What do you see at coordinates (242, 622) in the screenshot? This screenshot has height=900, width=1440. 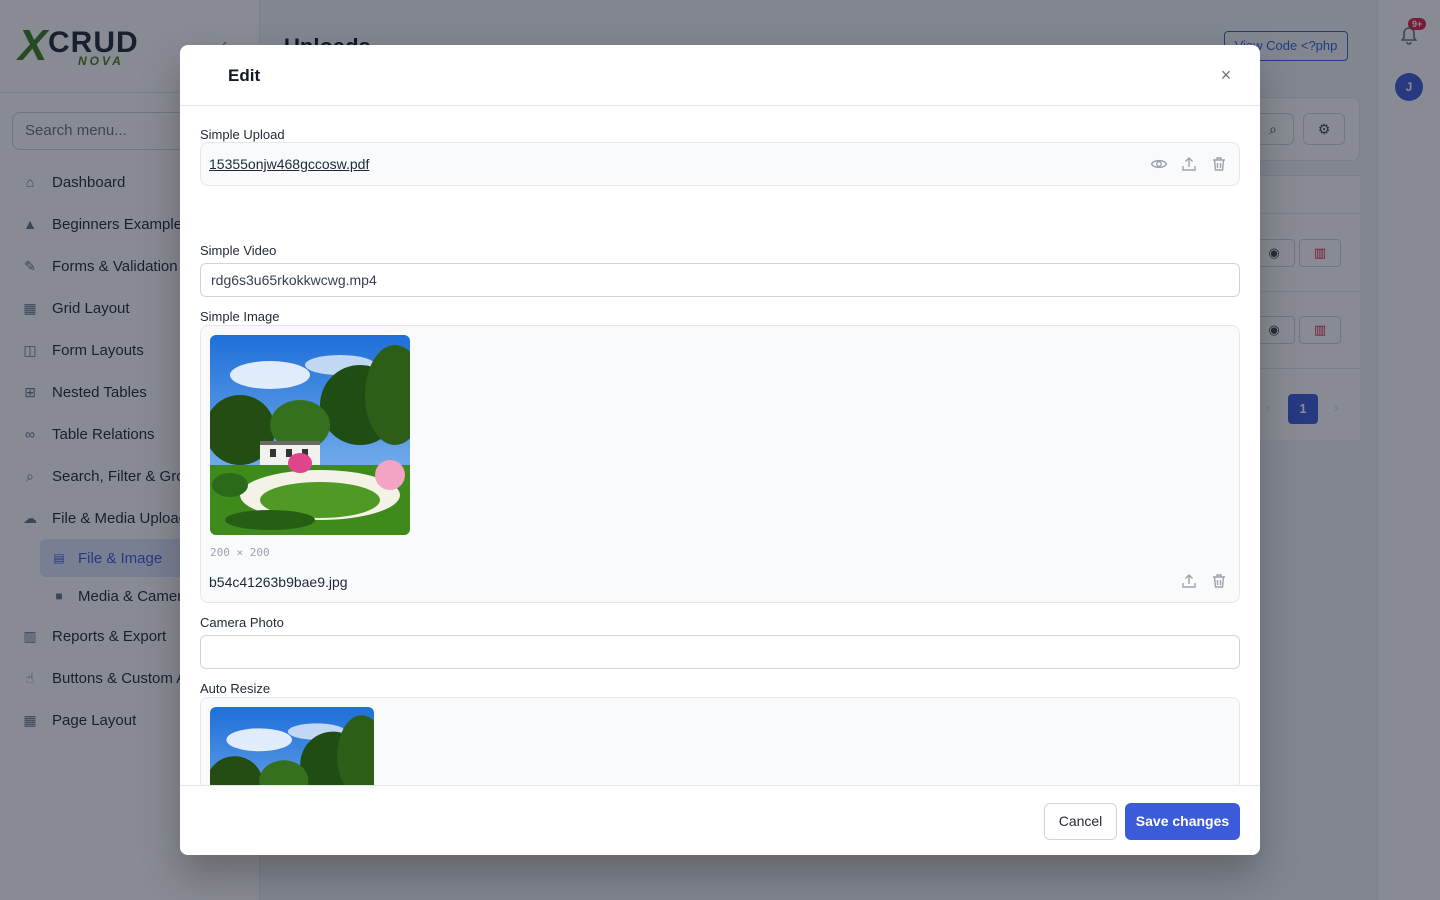 I see `camera-photo-label: Camera Photo` at bounding box center [242, 622].